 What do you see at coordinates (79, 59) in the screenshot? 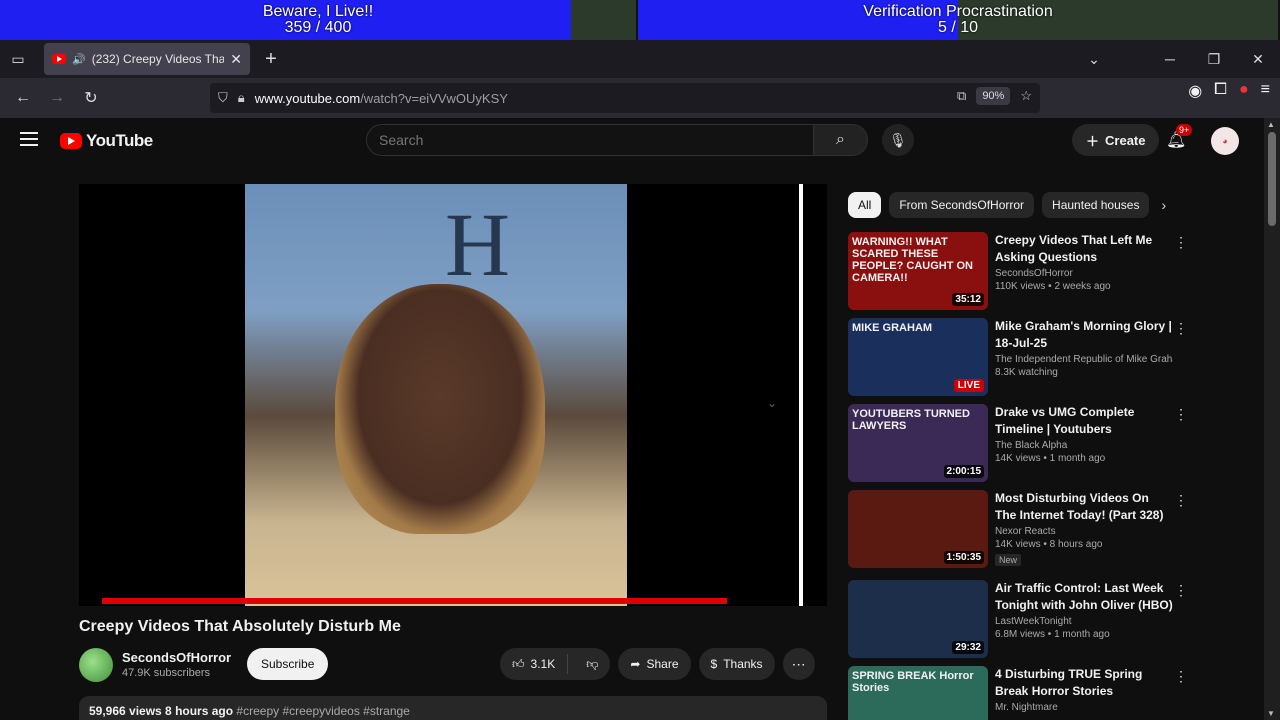
I see `speaker-icon: 🔊` at bounding box center [79, 59].